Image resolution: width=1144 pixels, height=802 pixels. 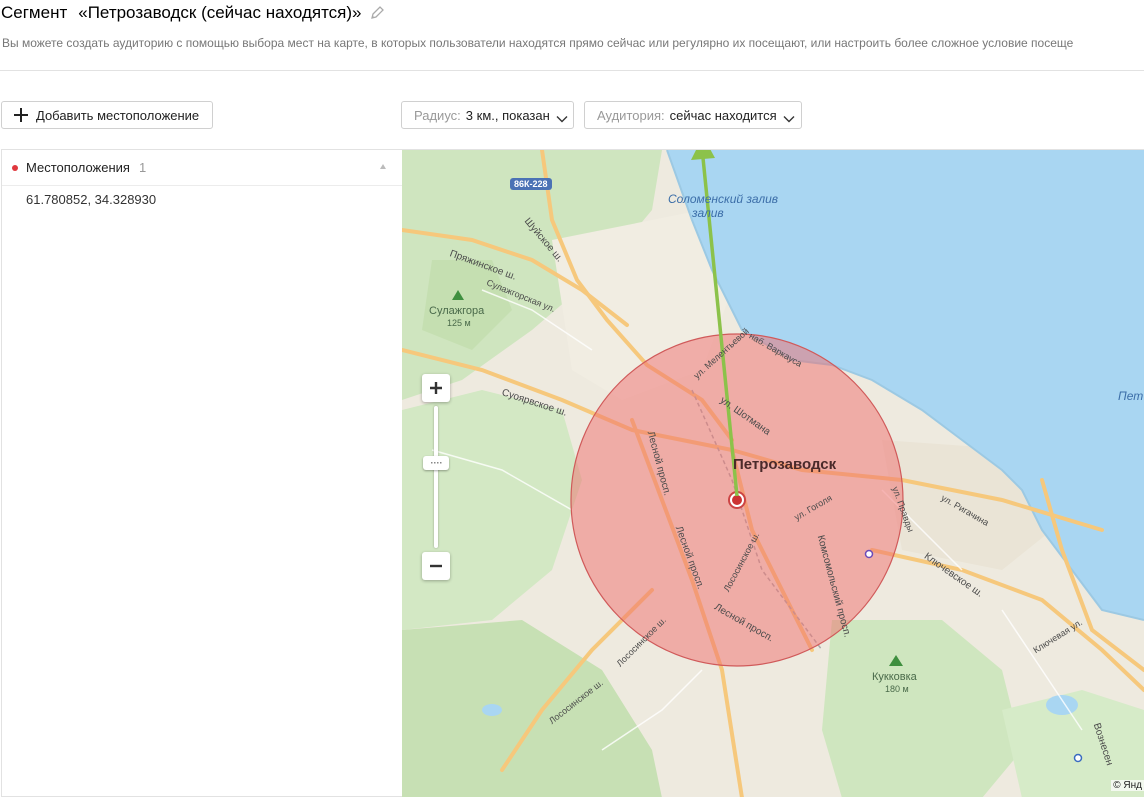 I want to click on sulazhgora-alt: 125 м, so click(x=459, y=323).